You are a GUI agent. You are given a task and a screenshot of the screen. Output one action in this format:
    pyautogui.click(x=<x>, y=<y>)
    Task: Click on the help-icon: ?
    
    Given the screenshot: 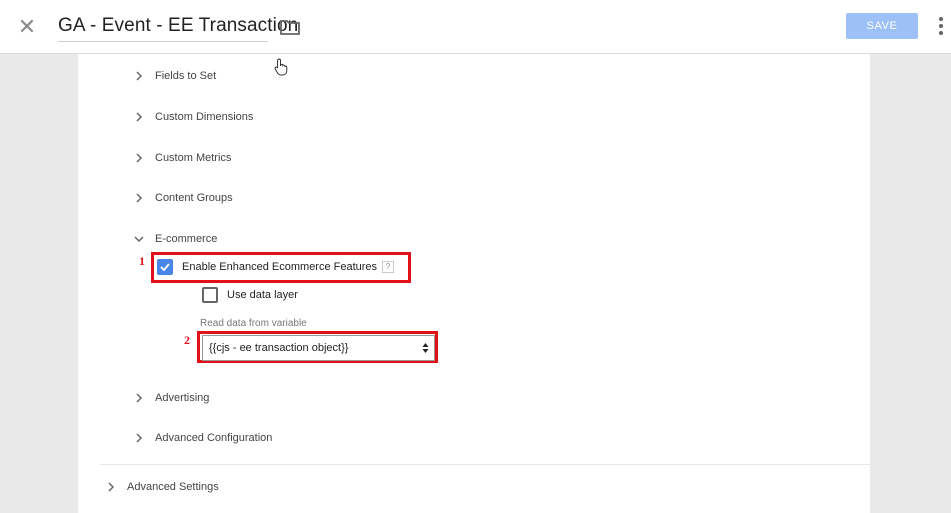 What is the action you would take?
    pyautogui.click(x=388, y=267)
    